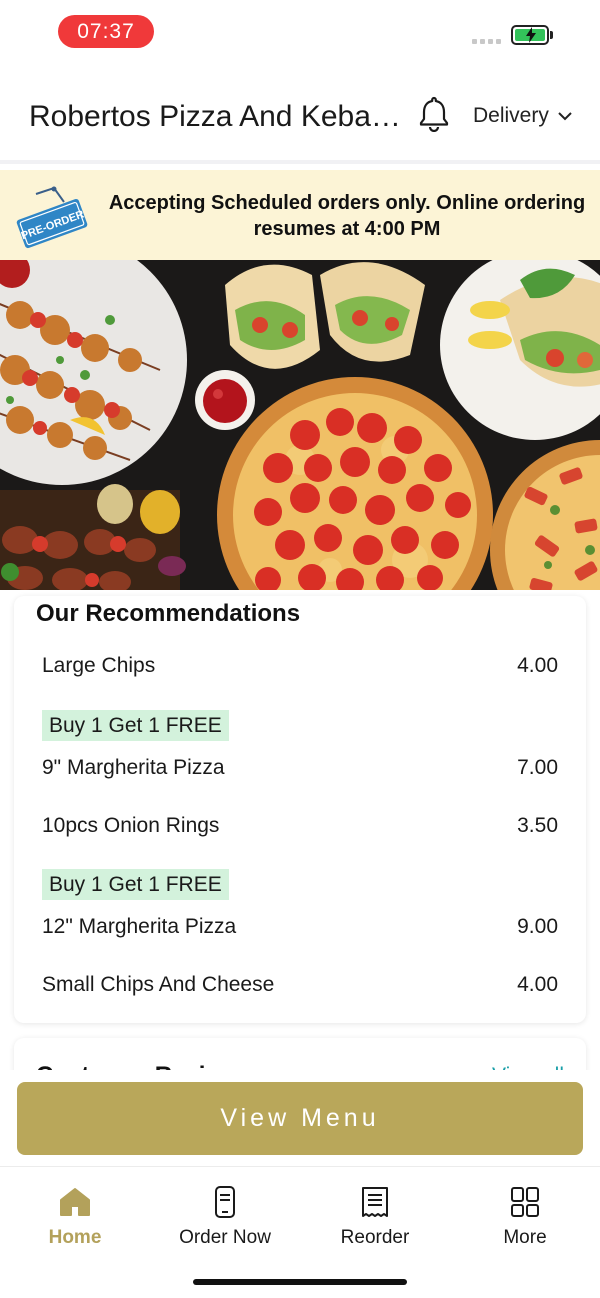  What do you see at coordinates (75, 1237) in the screenshot?
I see `tab-label: Home` at bounding box center [75, 1237].